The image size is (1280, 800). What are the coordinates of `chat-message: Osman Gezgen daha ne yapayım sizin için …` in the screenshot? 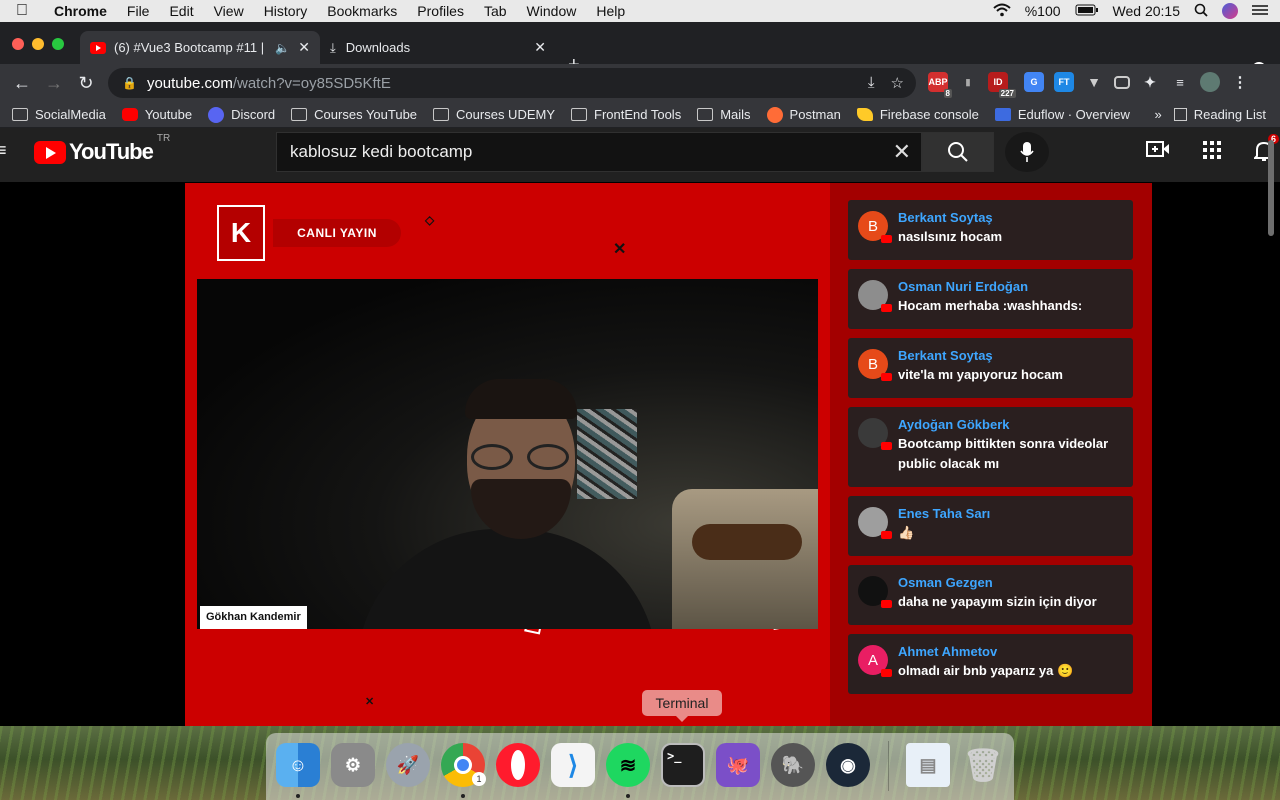 It's located at (990, 595).